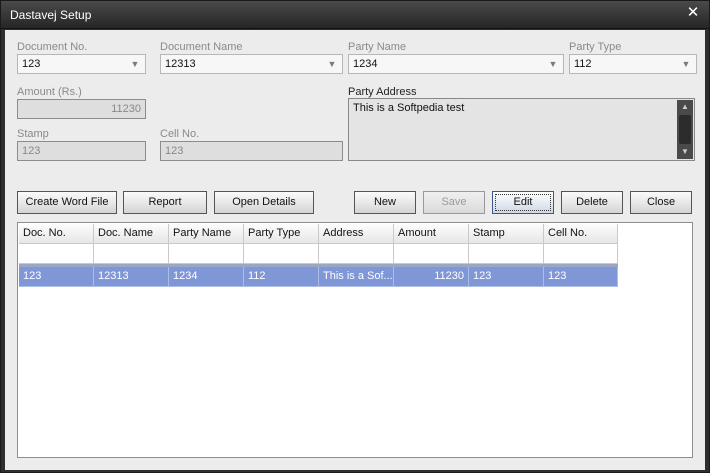 This screenshot has width=710, height=473. I want to click on column-header: Address, so click(356, 234).